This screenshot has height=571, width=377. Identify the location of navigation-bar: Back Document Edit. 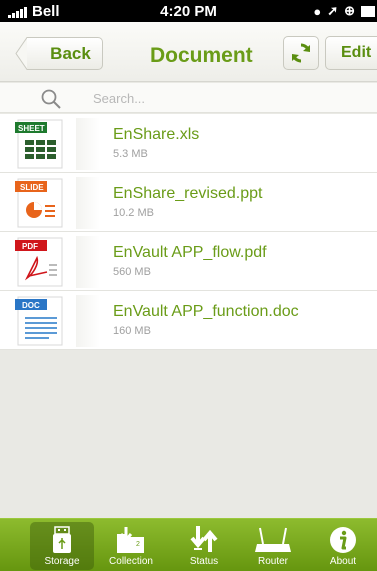
(188, 52).